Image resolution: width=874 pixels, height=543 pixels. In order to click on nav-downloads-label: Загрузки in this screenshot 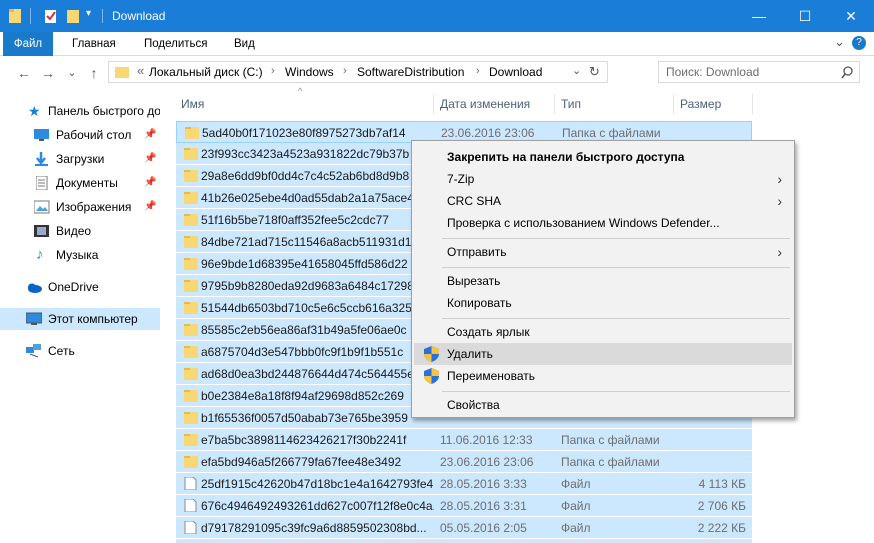, I will do `click(80, 159)`.